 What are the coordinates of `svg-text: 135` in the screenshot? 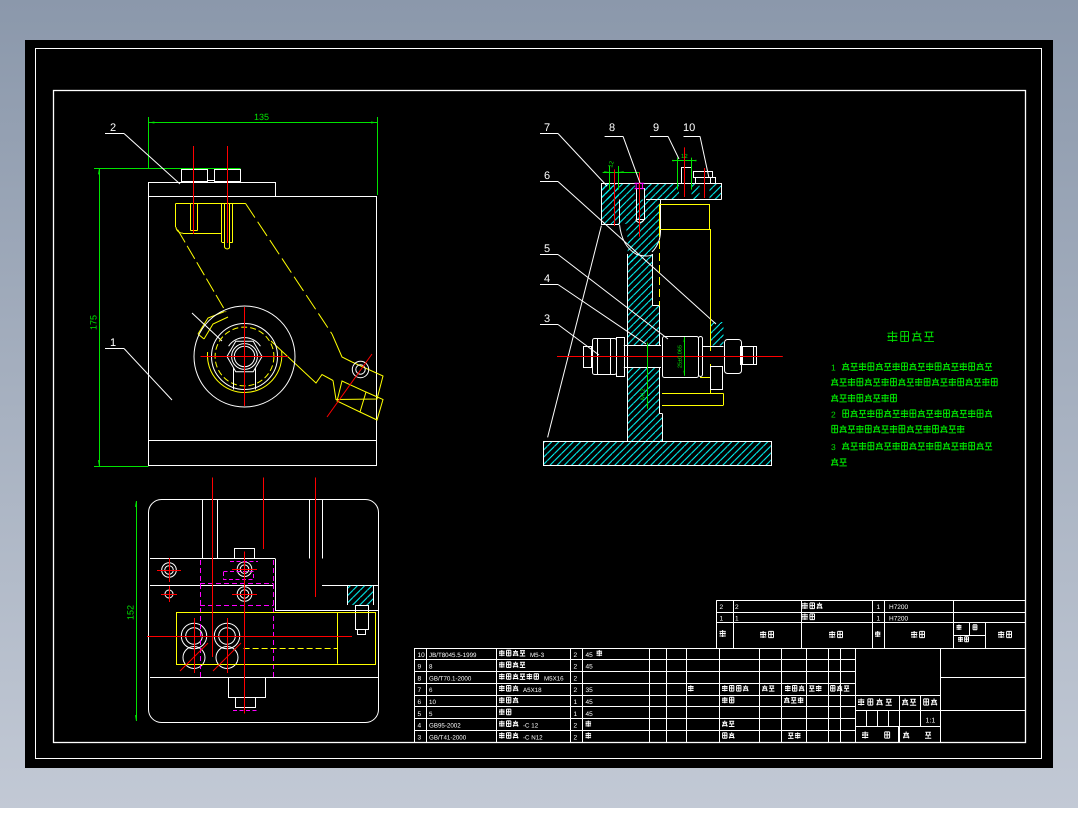 It's located at (261, 117).